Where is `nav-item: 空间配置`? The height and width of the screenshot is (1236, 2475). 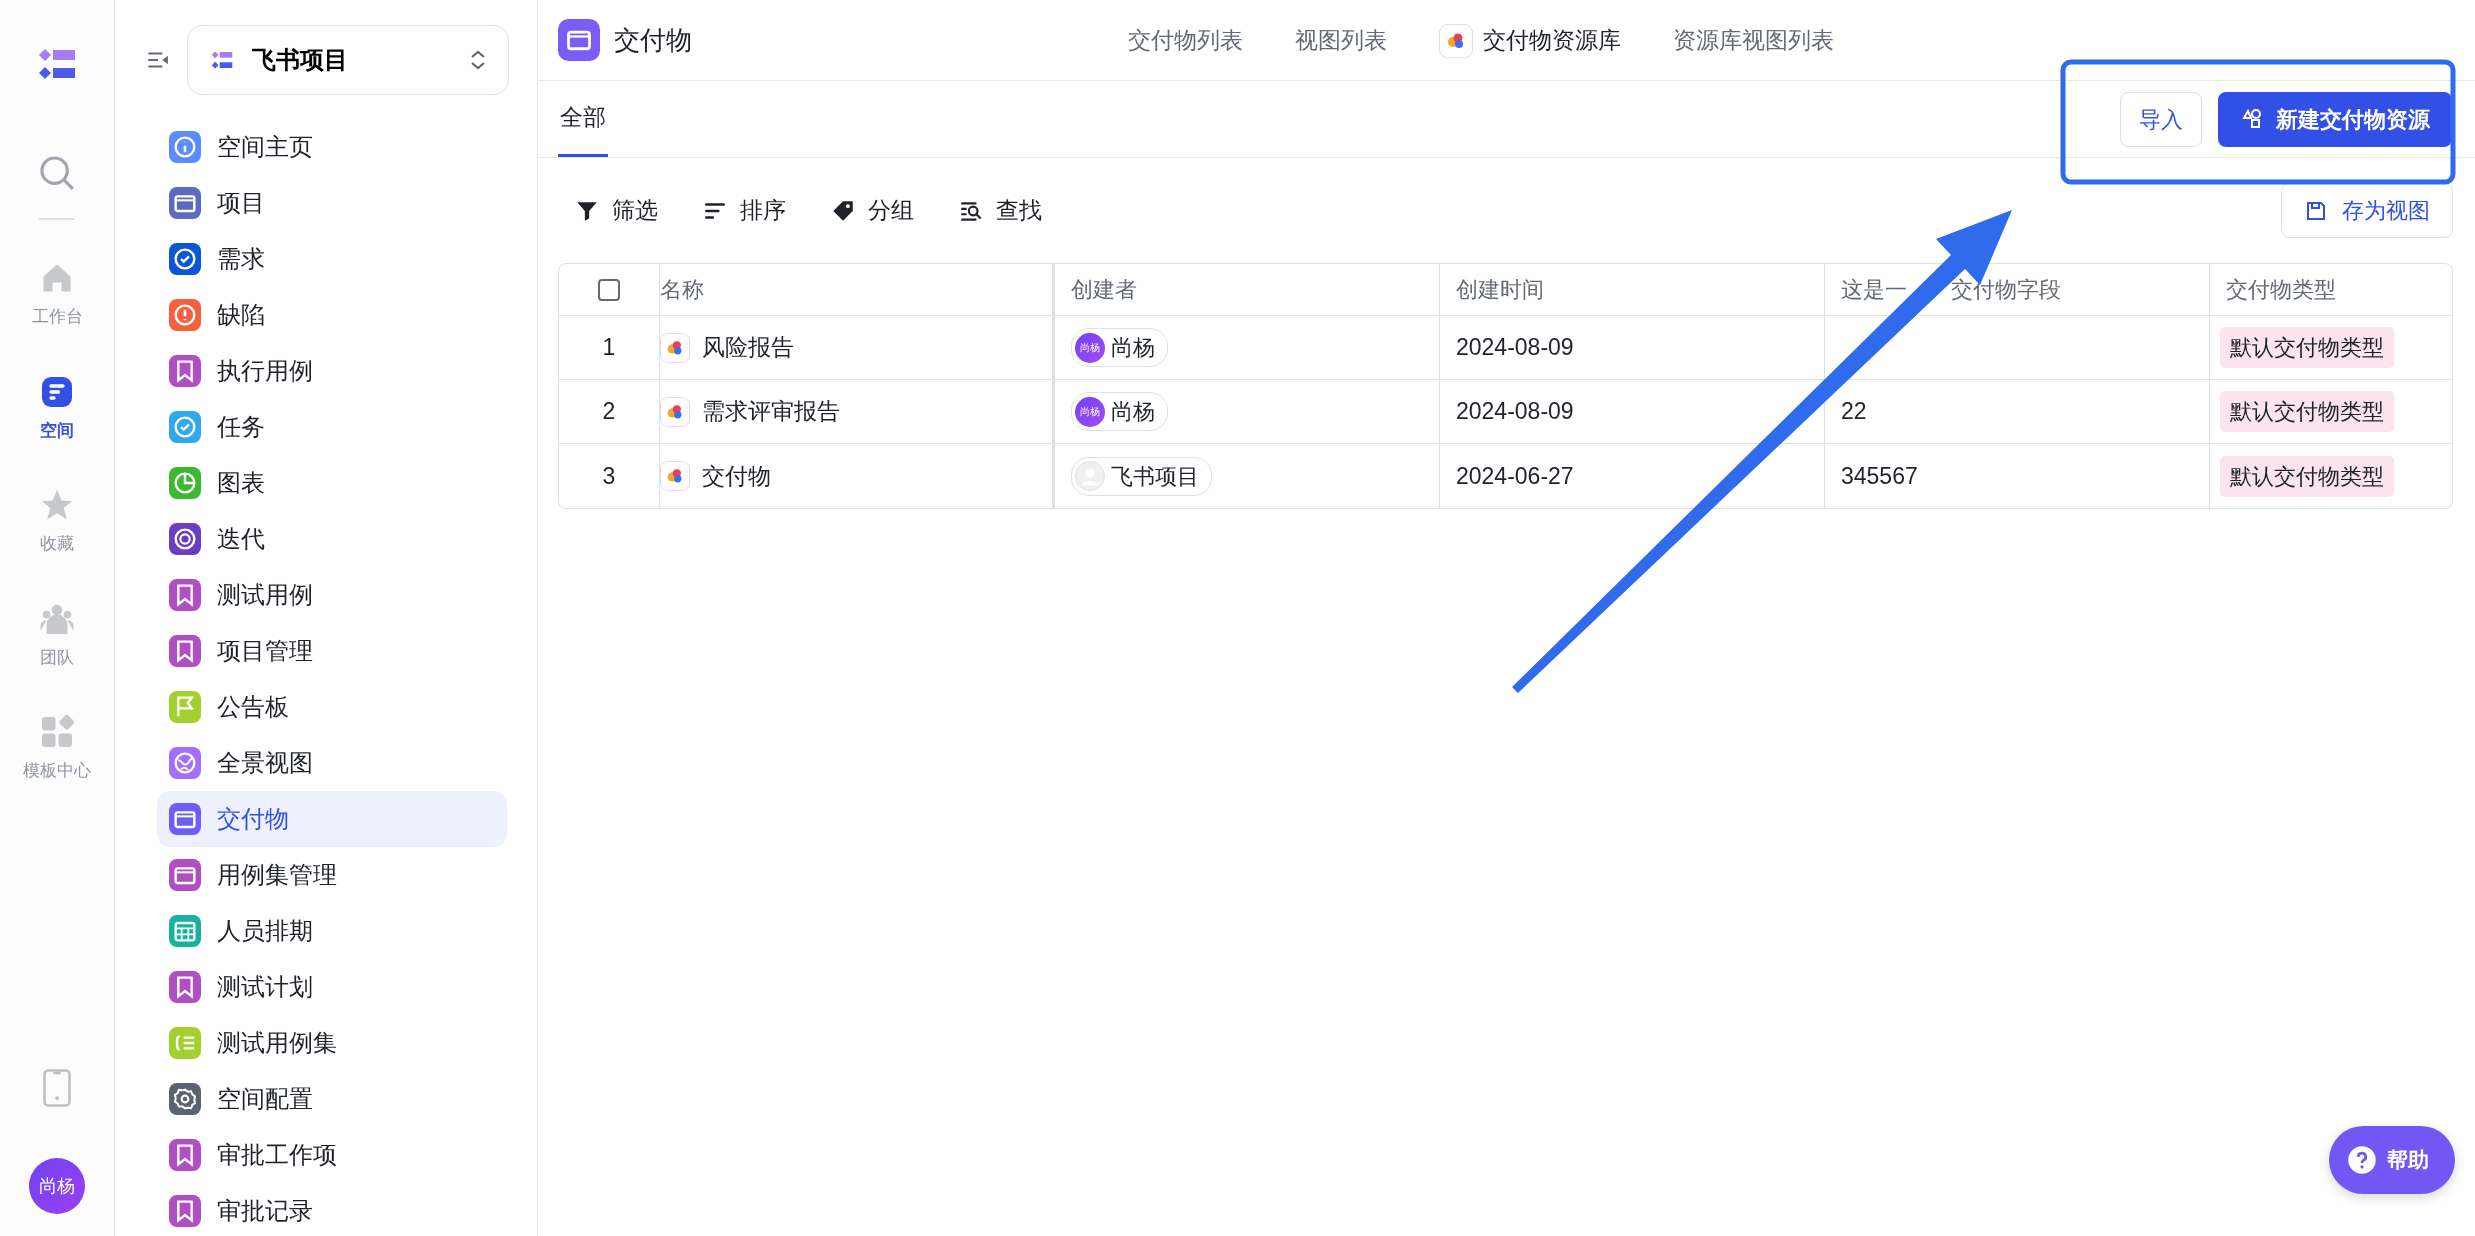 nav-item: 空间配置 is located at coordinates (332, 1099).